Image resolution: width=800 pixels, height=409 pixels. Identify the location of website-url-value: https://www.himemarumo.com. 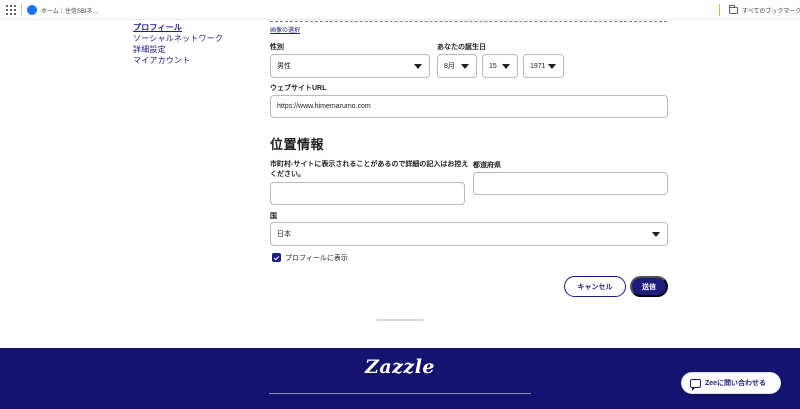
(324, 106).